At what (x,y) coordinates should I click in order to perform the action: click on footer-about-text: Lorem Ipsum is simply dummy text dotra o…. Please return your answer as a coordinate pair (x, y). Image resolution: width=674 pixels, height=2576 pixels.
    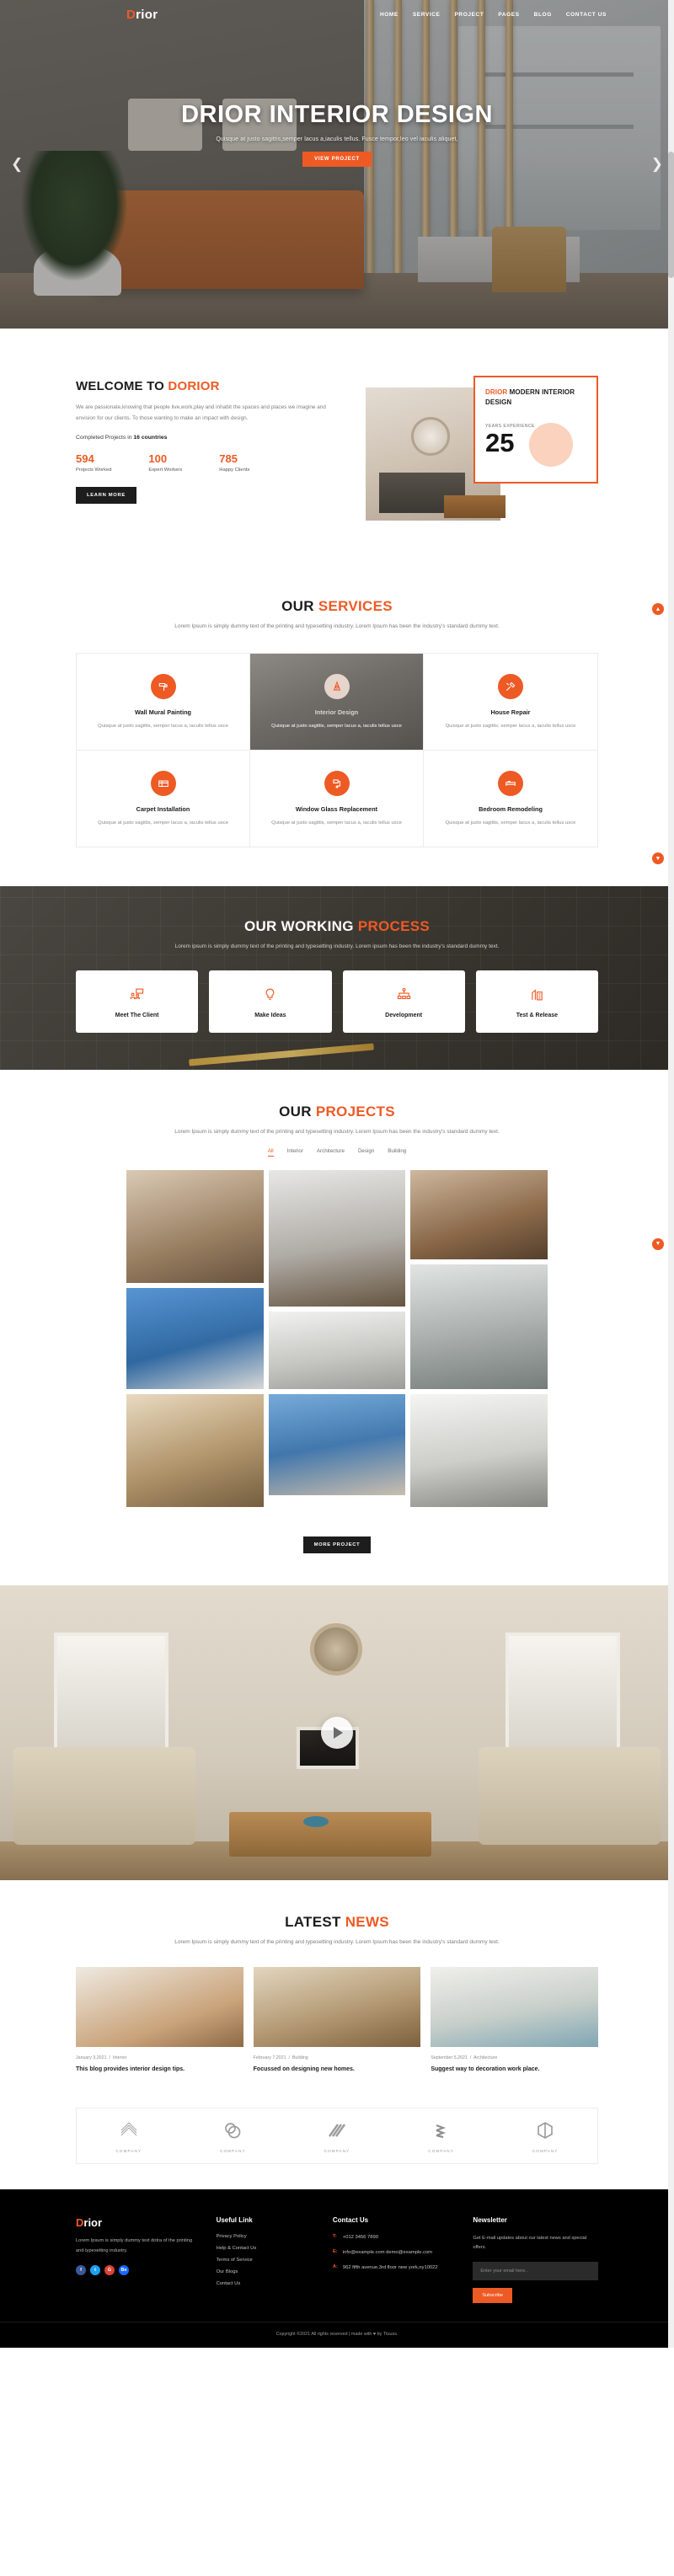
    Looking at the image, I should click on (134, 2245).